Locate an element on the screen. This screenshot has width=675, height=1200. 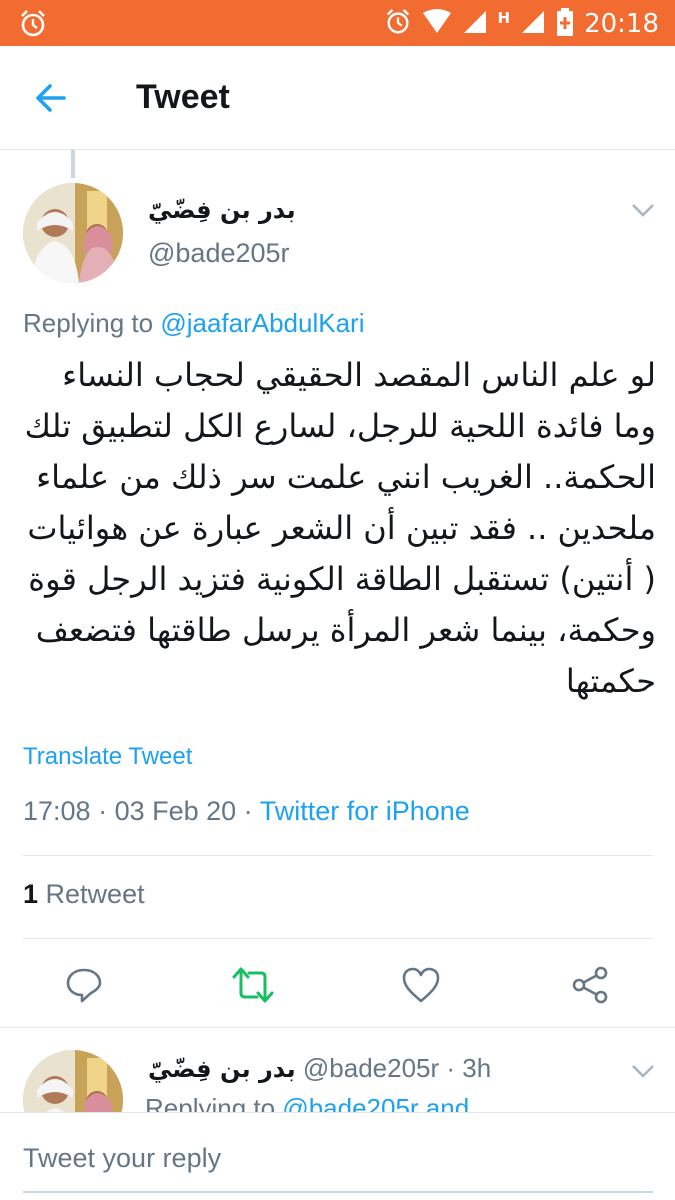
replying-mention-link: @jaafarAbdulKari is located at coordinates (262, 323).